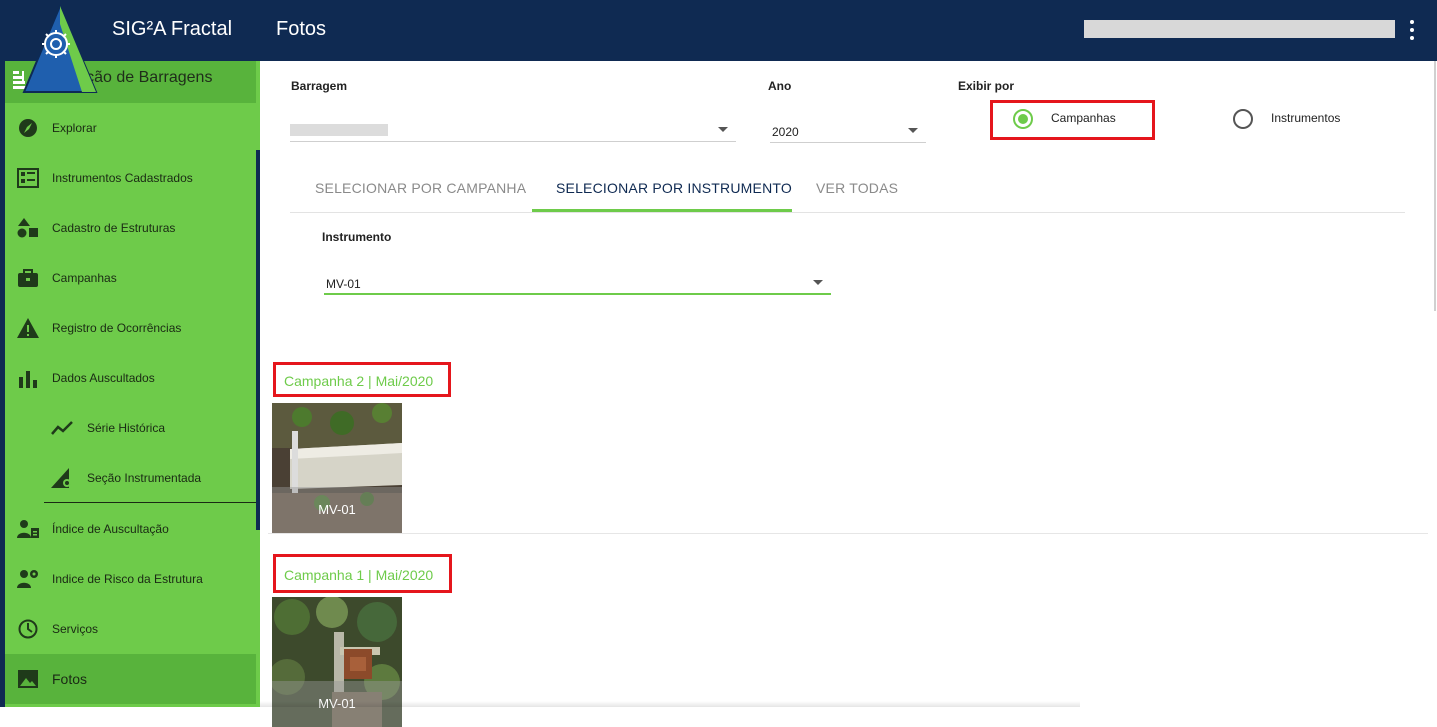 The image size is (1437, 727). Describe the element at coordinates (60, 50) in the screenshot. I see `app-logo-icon` at that location.